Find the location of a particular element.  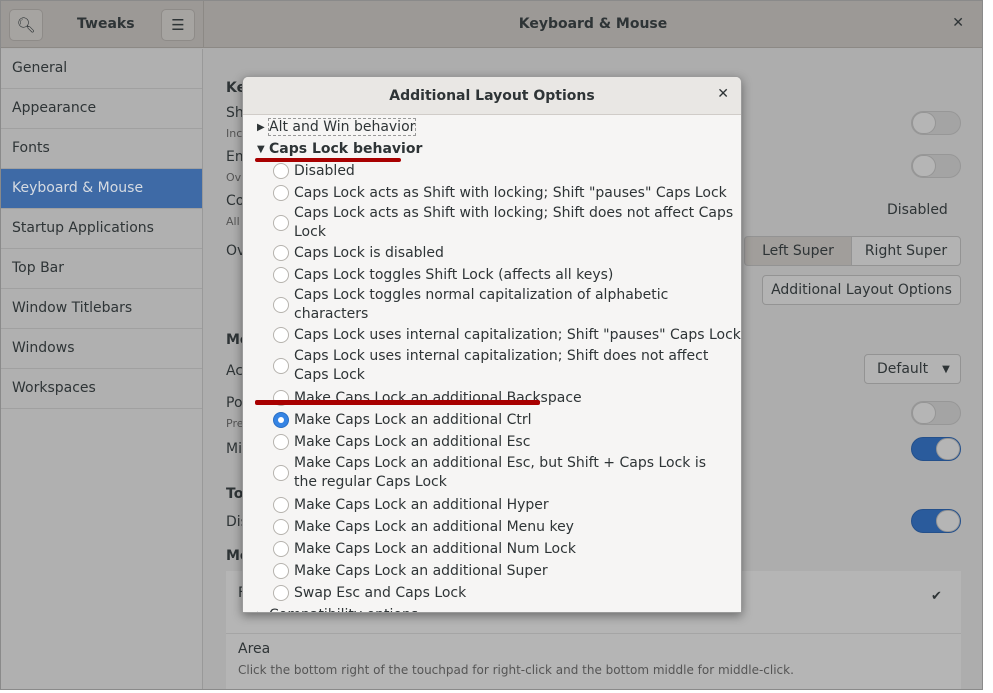

dialog-title: Additional Layout Options is located at coordinates (492, 96).